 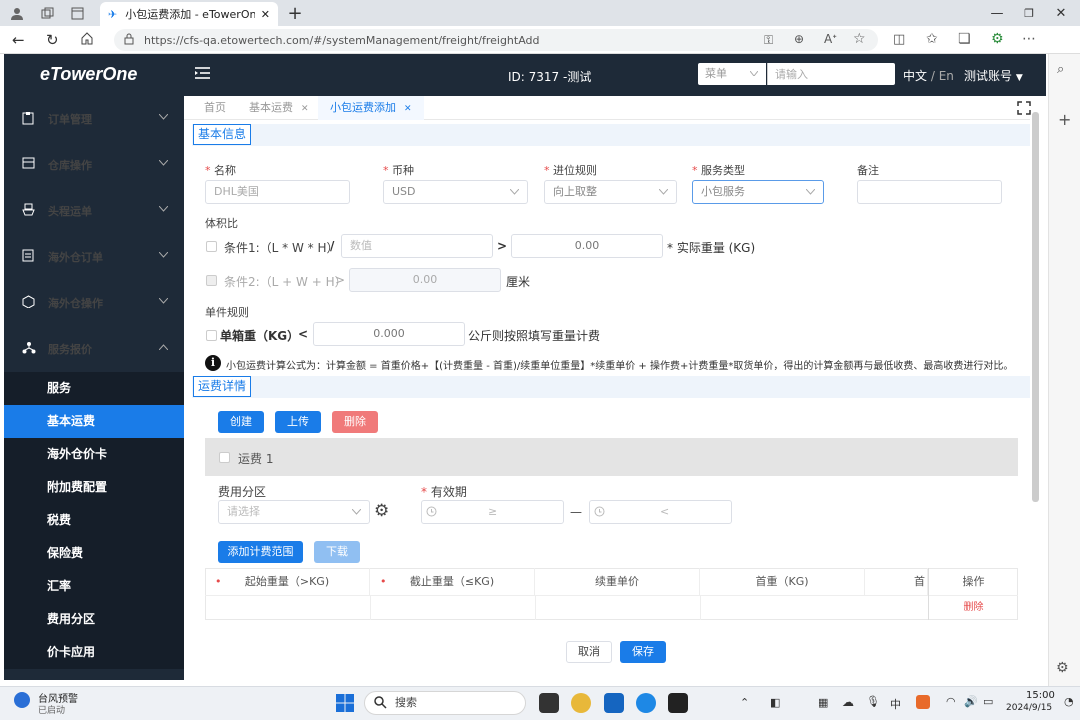 What do you see at coordinates (277, 192) in the screenshot?
I see `name-input: DHL美国` at bounding box center [277, 192].